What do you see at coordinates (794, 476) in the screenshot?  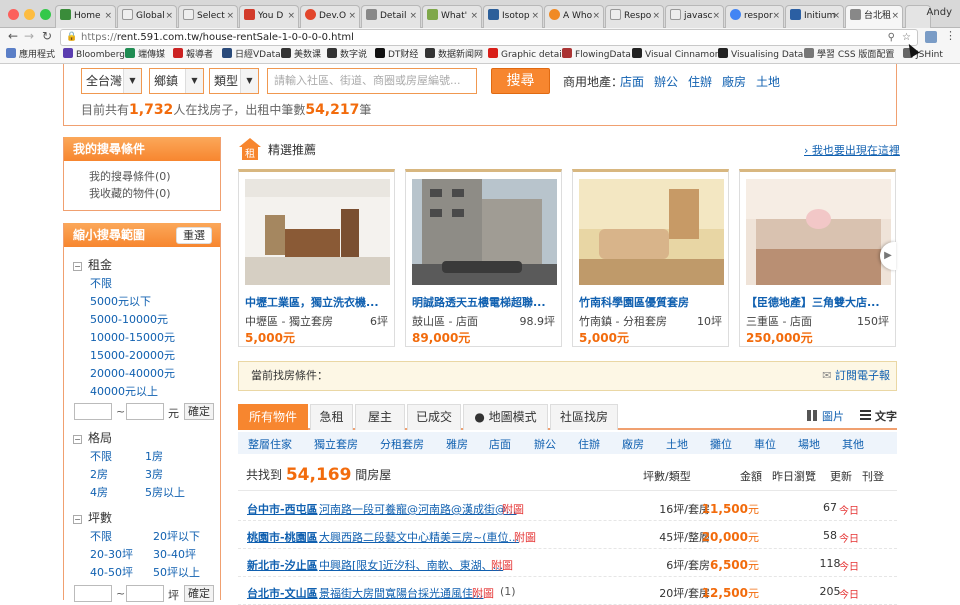 I see `col-views-header: 昨日瀏覽` at bounding box center [794, 476].